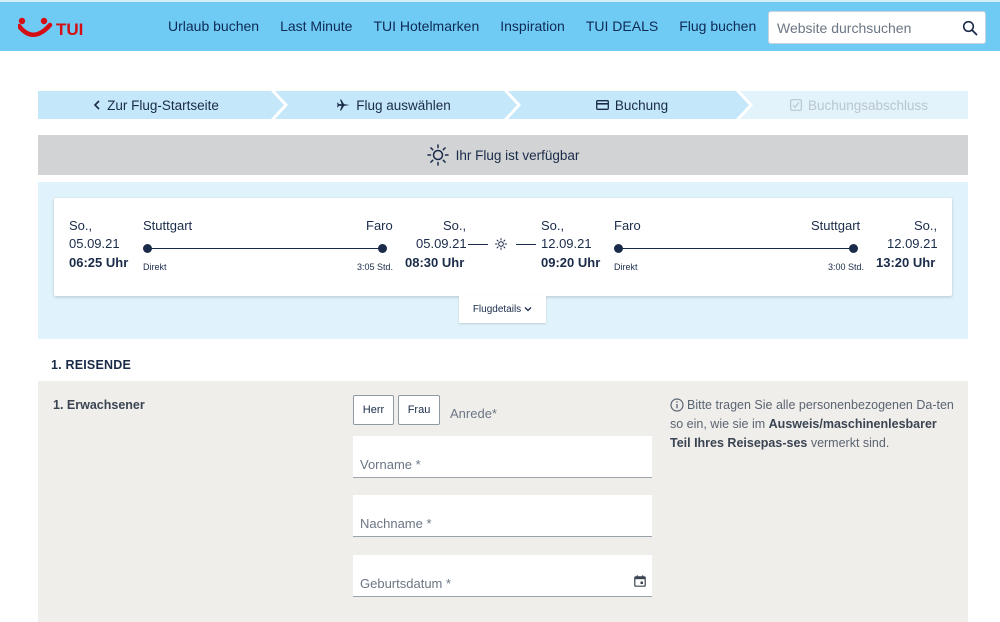 This screenshot has width=1000, height=622. Describe the element at coordinates (81, 225) in the screenshot. I see `outbound-dep-day: So.,` at that location.